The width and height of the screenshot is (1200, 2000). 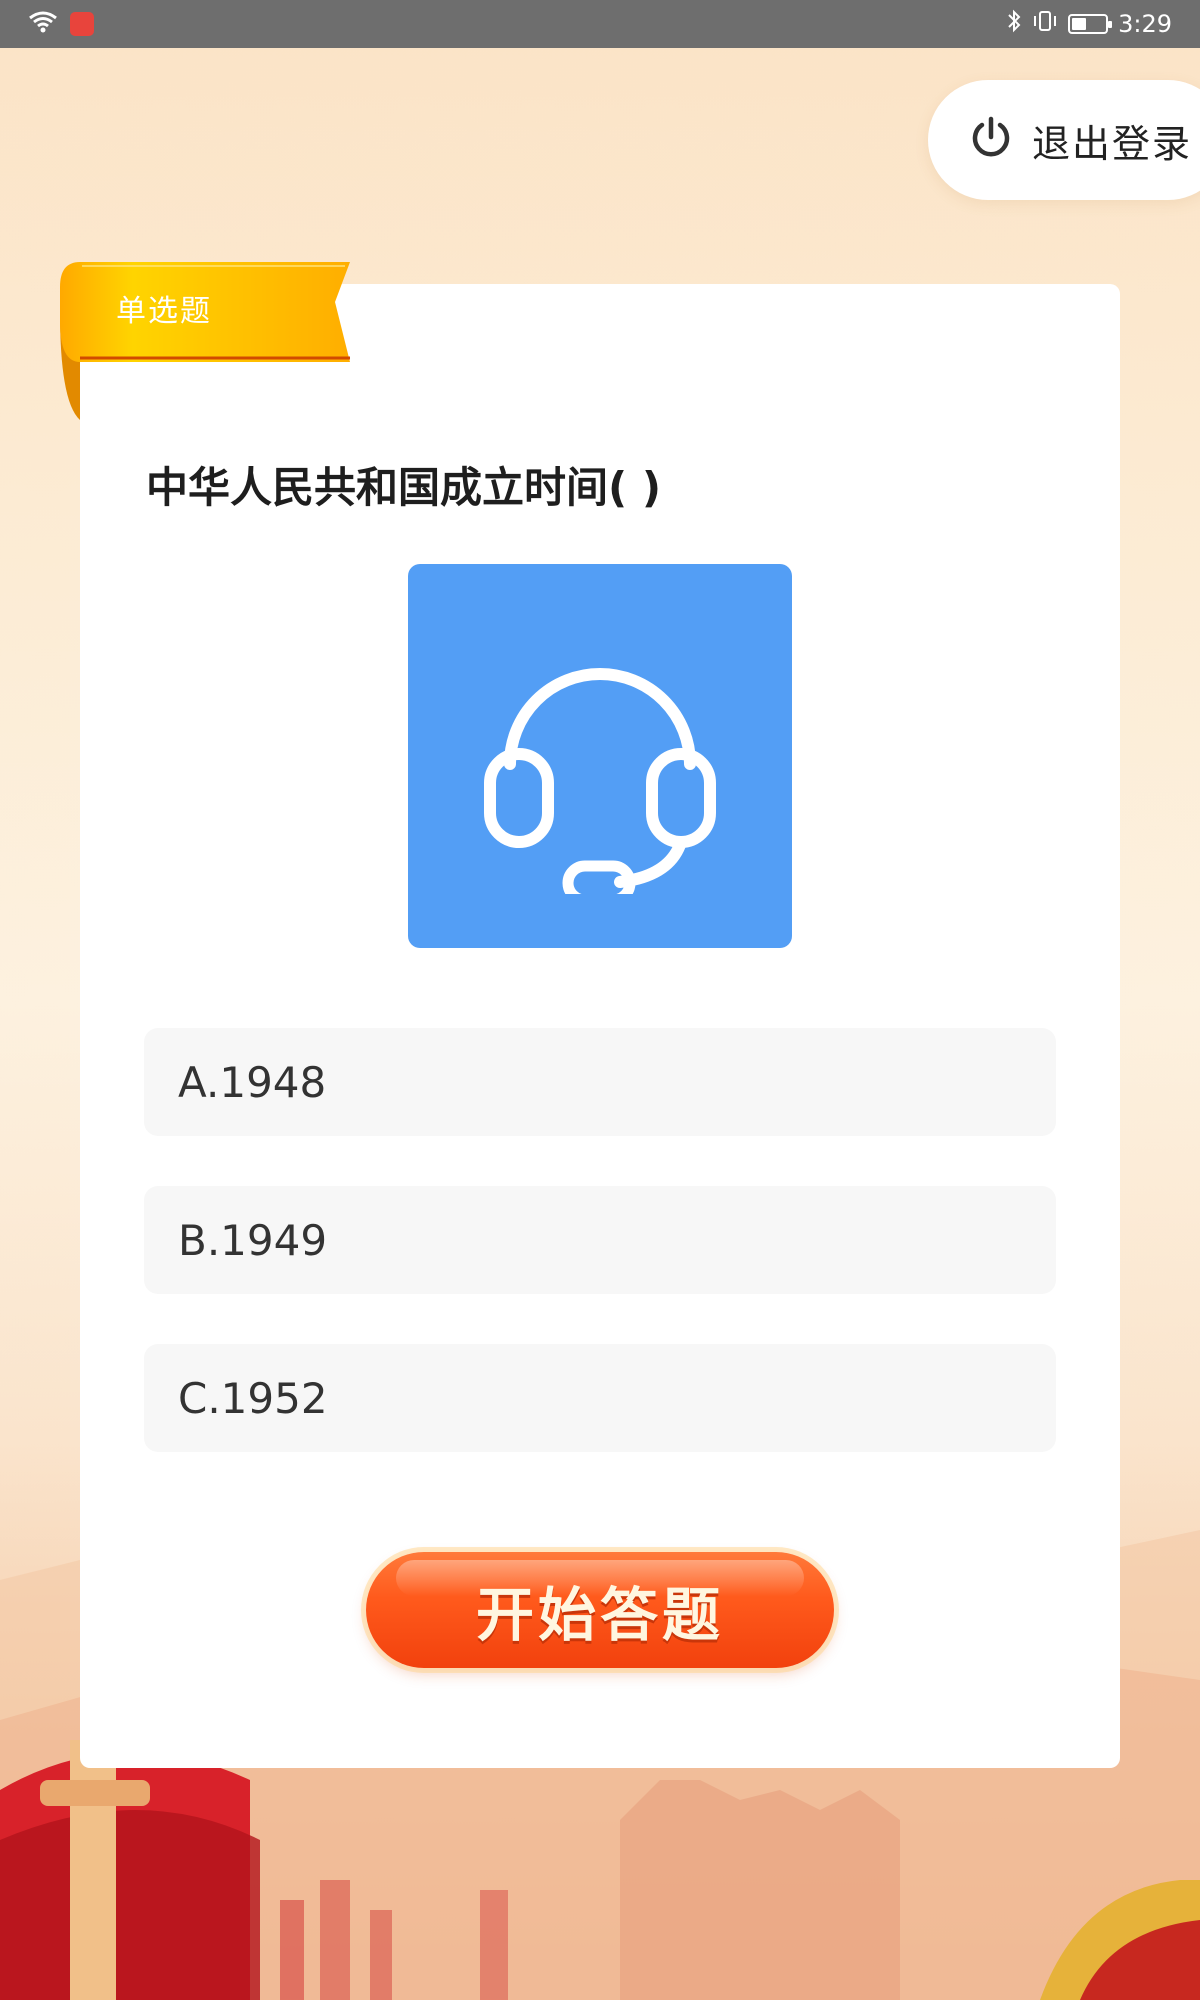 I want to click on question-image, so click(x=600, y=756).